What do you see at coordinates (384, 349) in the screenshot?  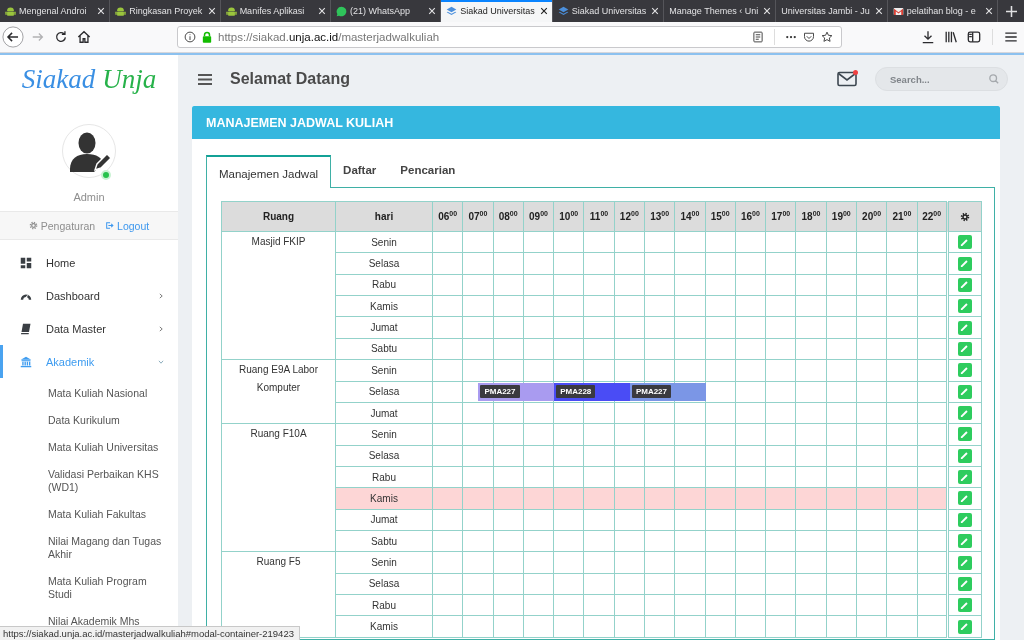 I see `day-cell: Sabtu` at bounding box center [384, 349].